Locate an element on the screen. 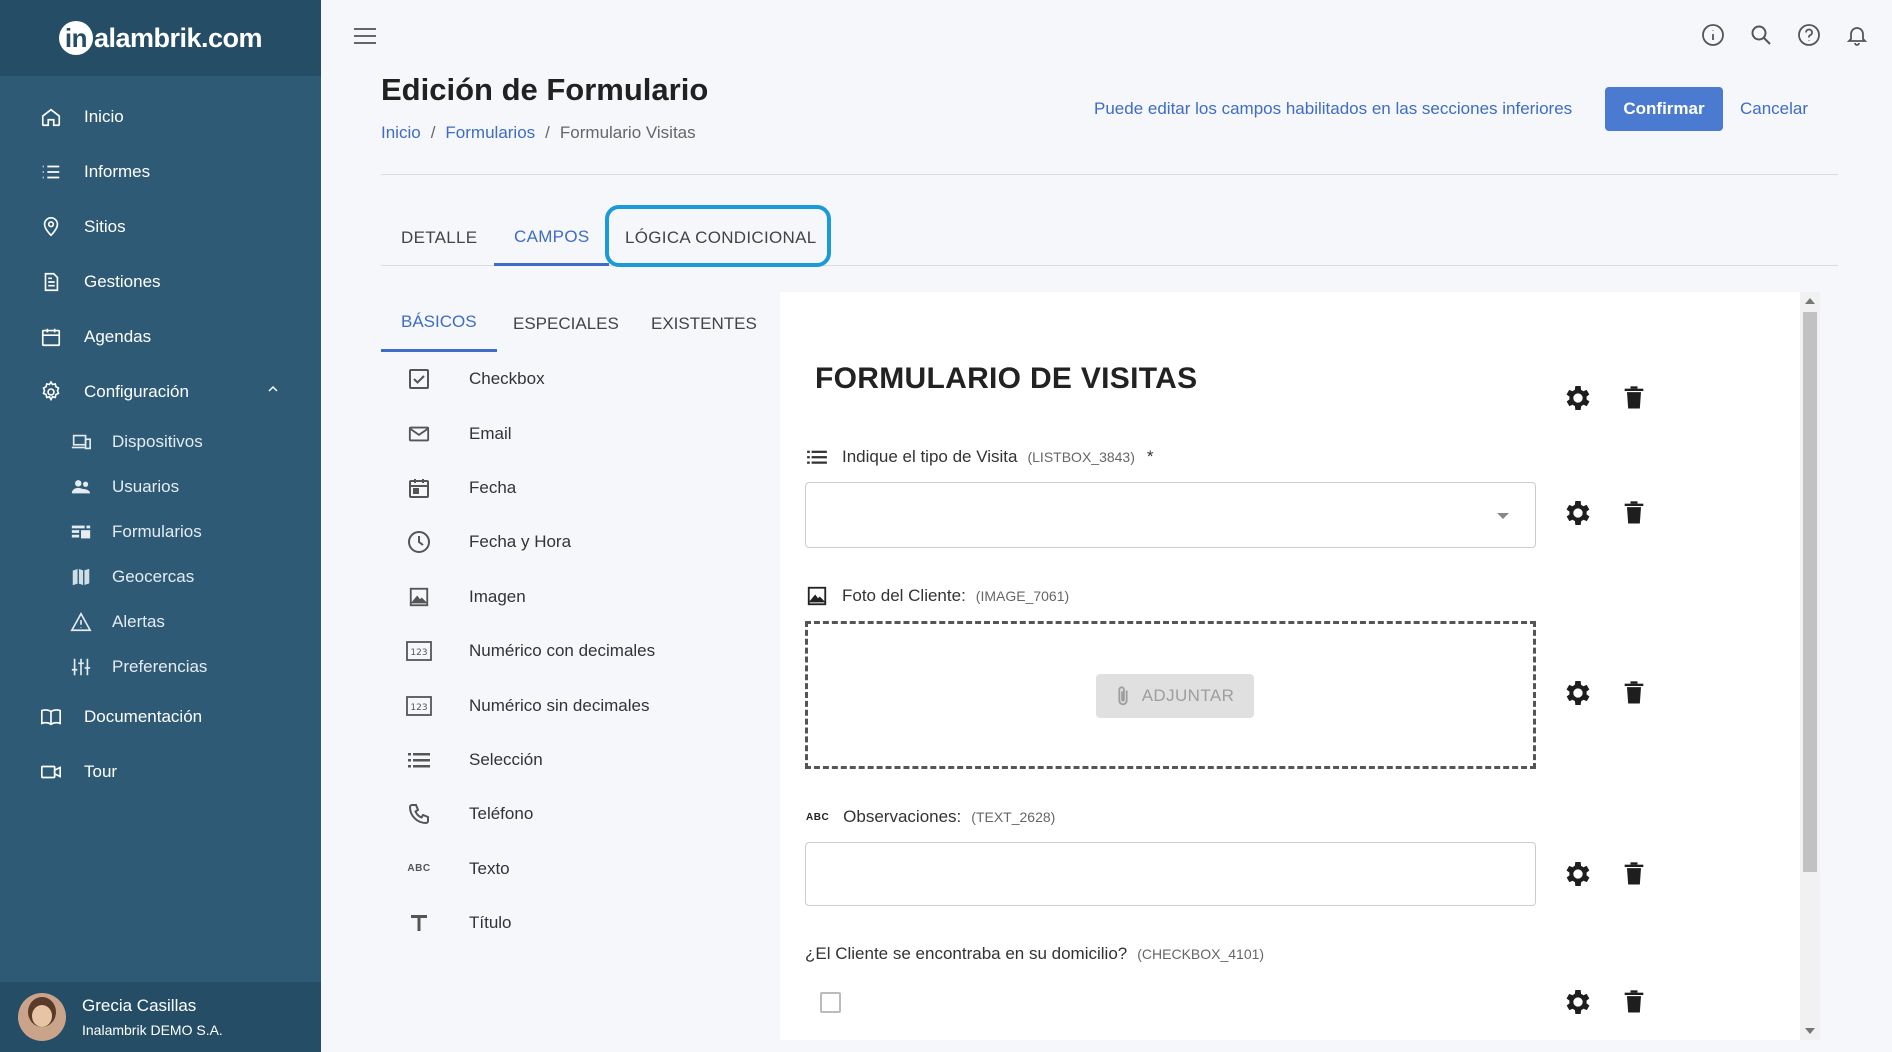 This screenshot has width=1892, height=1052. sidebar-item-informes: Informes is located at coordinates (160, 171).